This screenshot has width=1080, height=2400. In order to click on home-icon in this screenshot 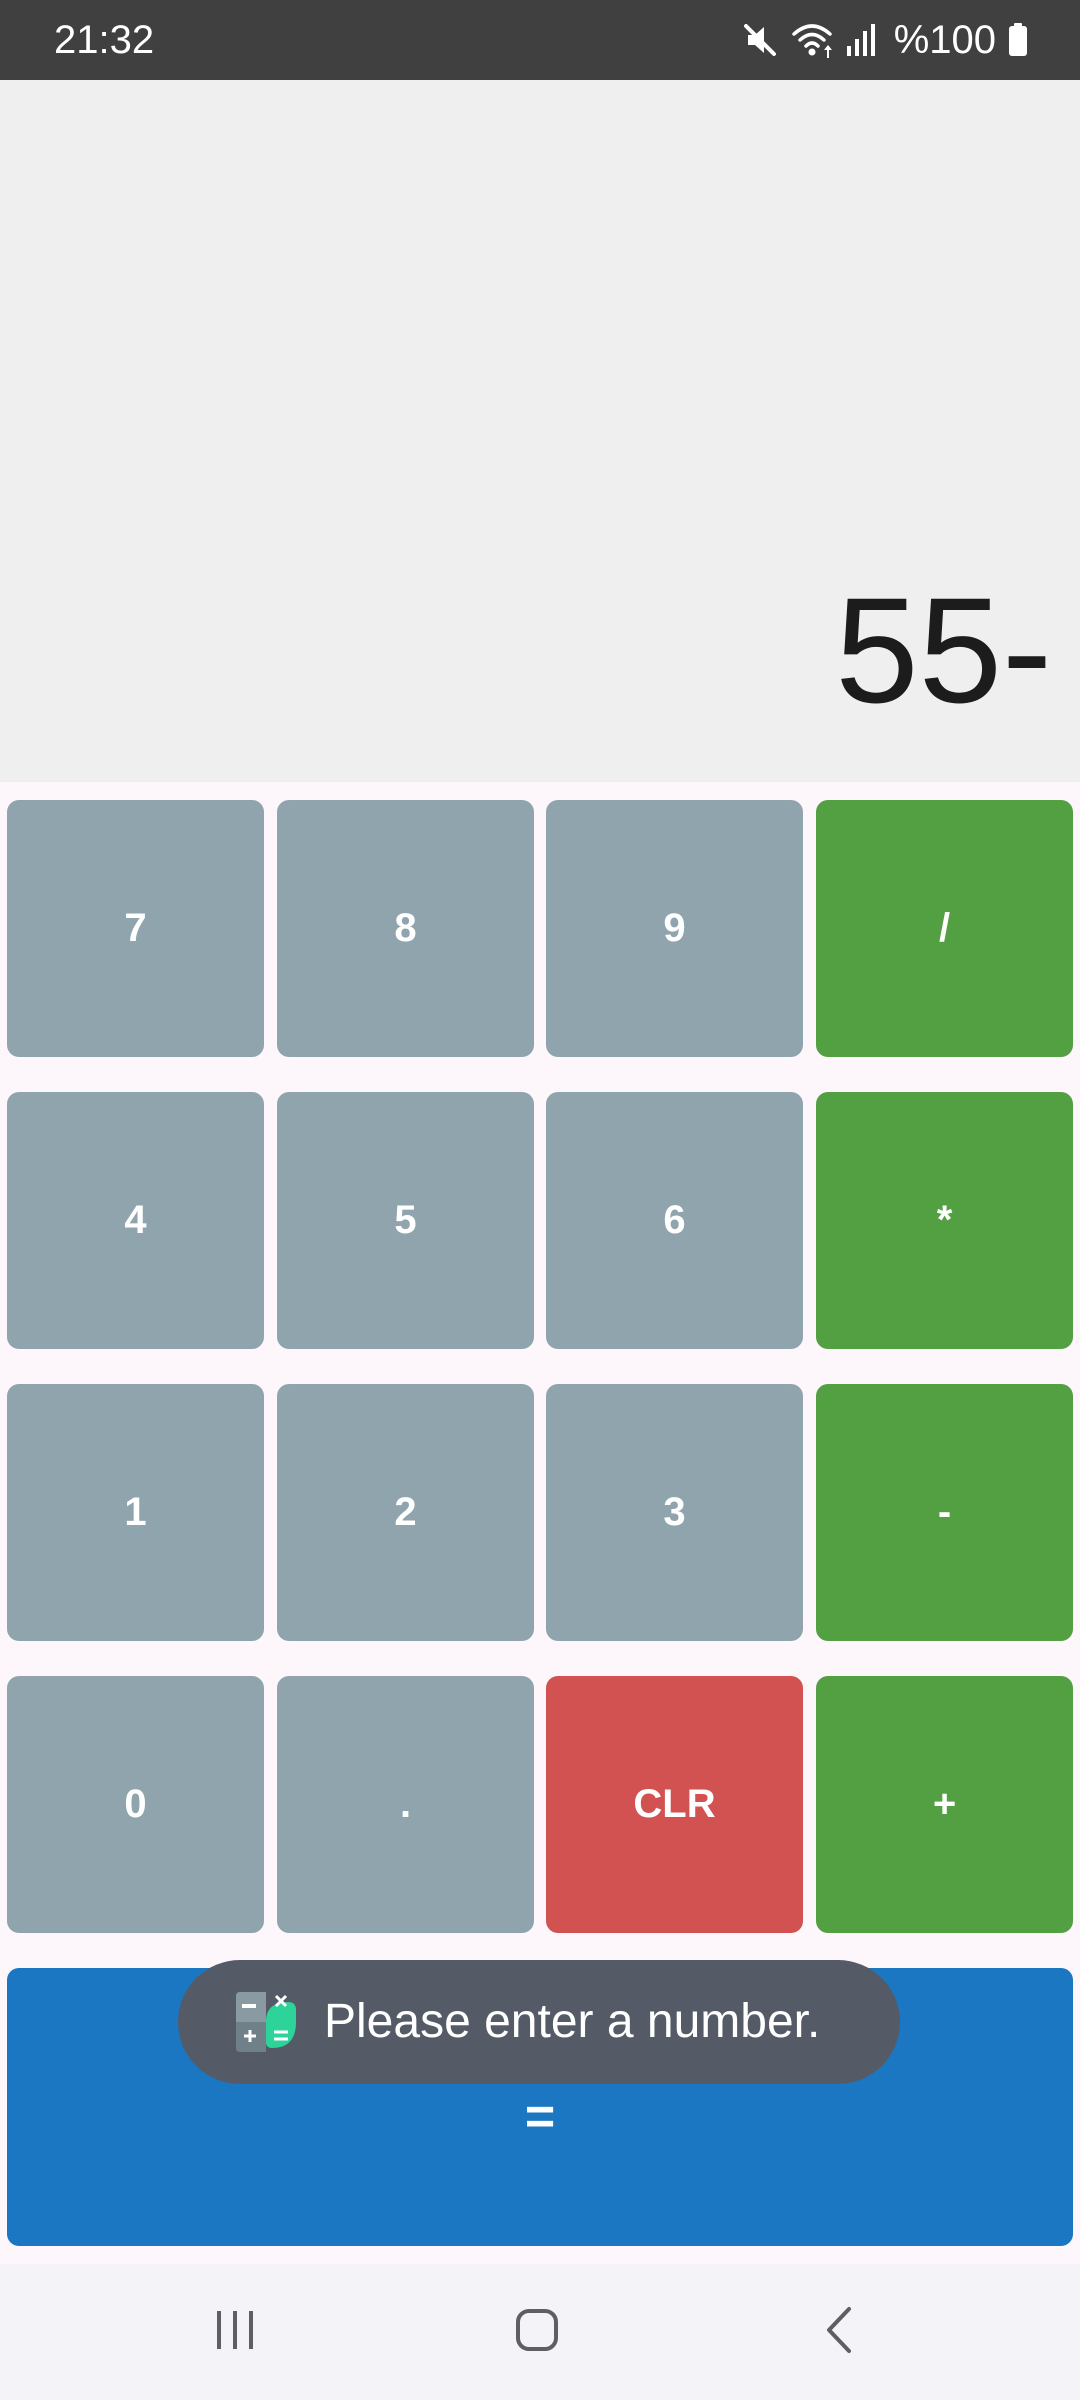, I will do `click(537, 2332)`.